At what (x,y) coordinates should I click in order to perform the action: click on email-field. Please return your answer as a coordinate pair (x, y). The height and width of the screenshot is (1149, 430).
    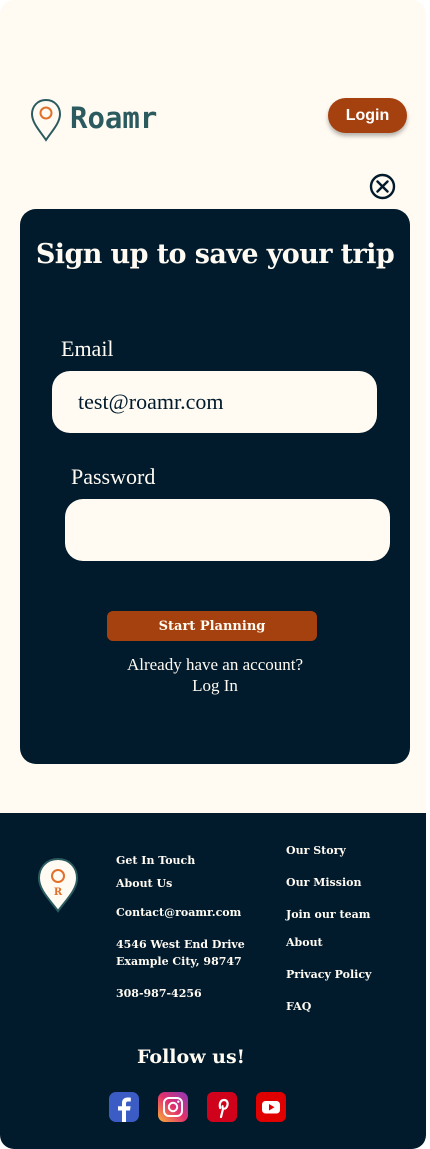
    Looking at the image, I should click on (214, 402).